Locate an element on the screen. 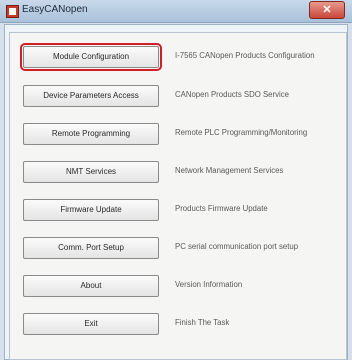  device-parameters-access-button: Device Parameters Access is located at coordinates (91, 96).